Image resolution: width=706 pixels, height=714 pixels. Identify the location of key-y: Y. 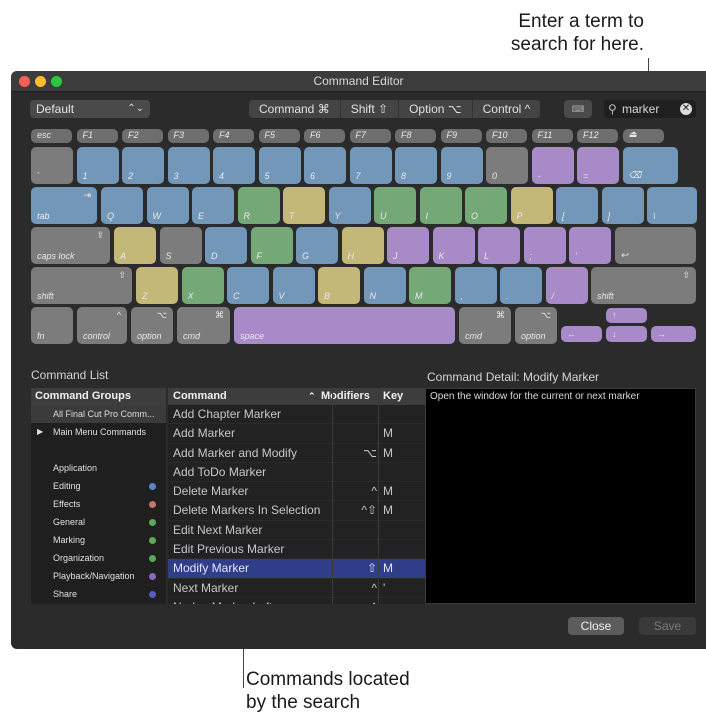
(349, 205).